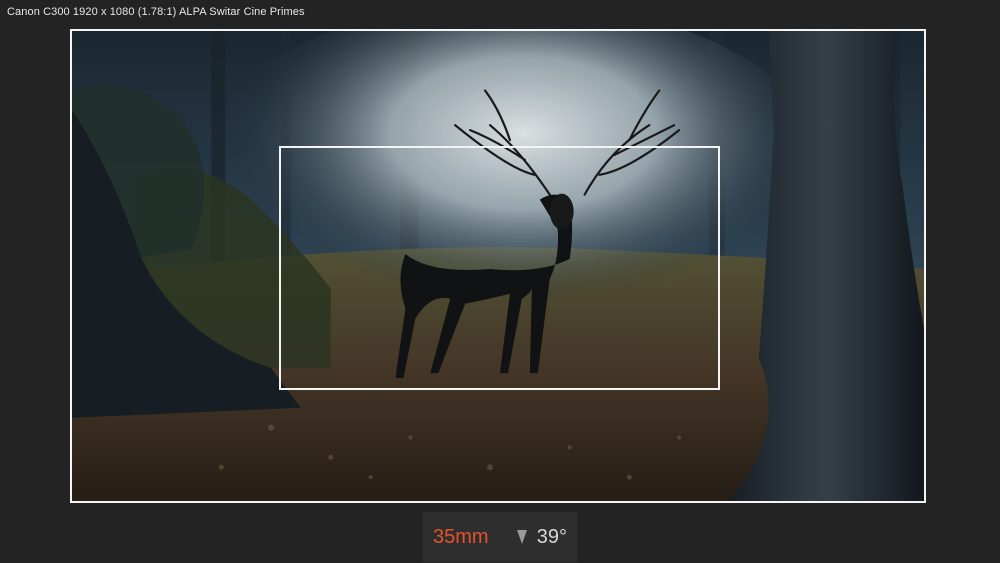 Image resolution: width=1000 pixels, height=563 pixels. Describe the element at coordinates (500, 537) in the screenshot. I see `lens-selector-panel: 35mm 39°` at that location.